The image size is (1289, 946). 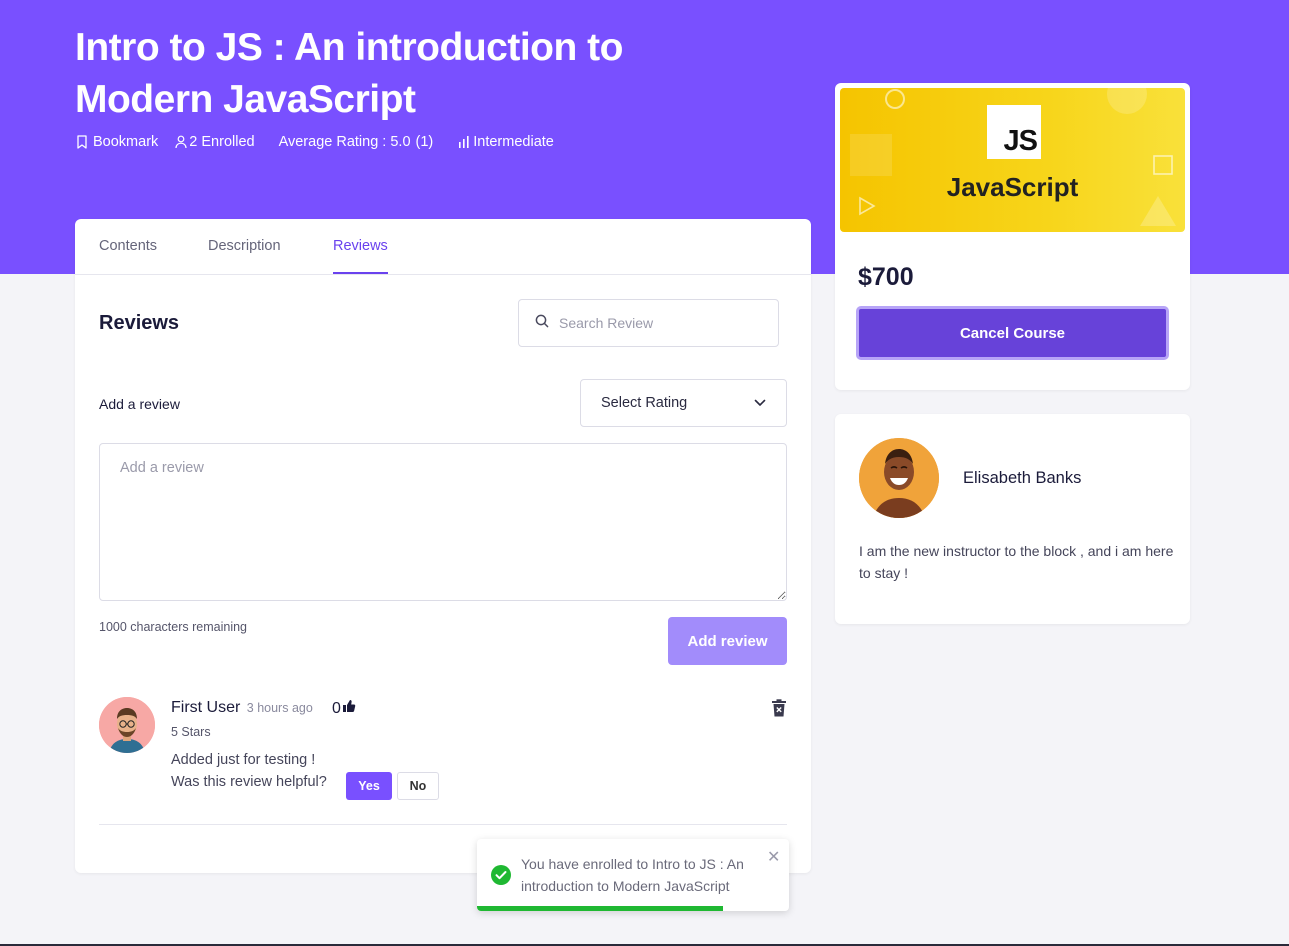 What do you see at coordinates (349, 708) in the screenshot?
I see `thumbs-up-icon` at bounding box center [349, 708].